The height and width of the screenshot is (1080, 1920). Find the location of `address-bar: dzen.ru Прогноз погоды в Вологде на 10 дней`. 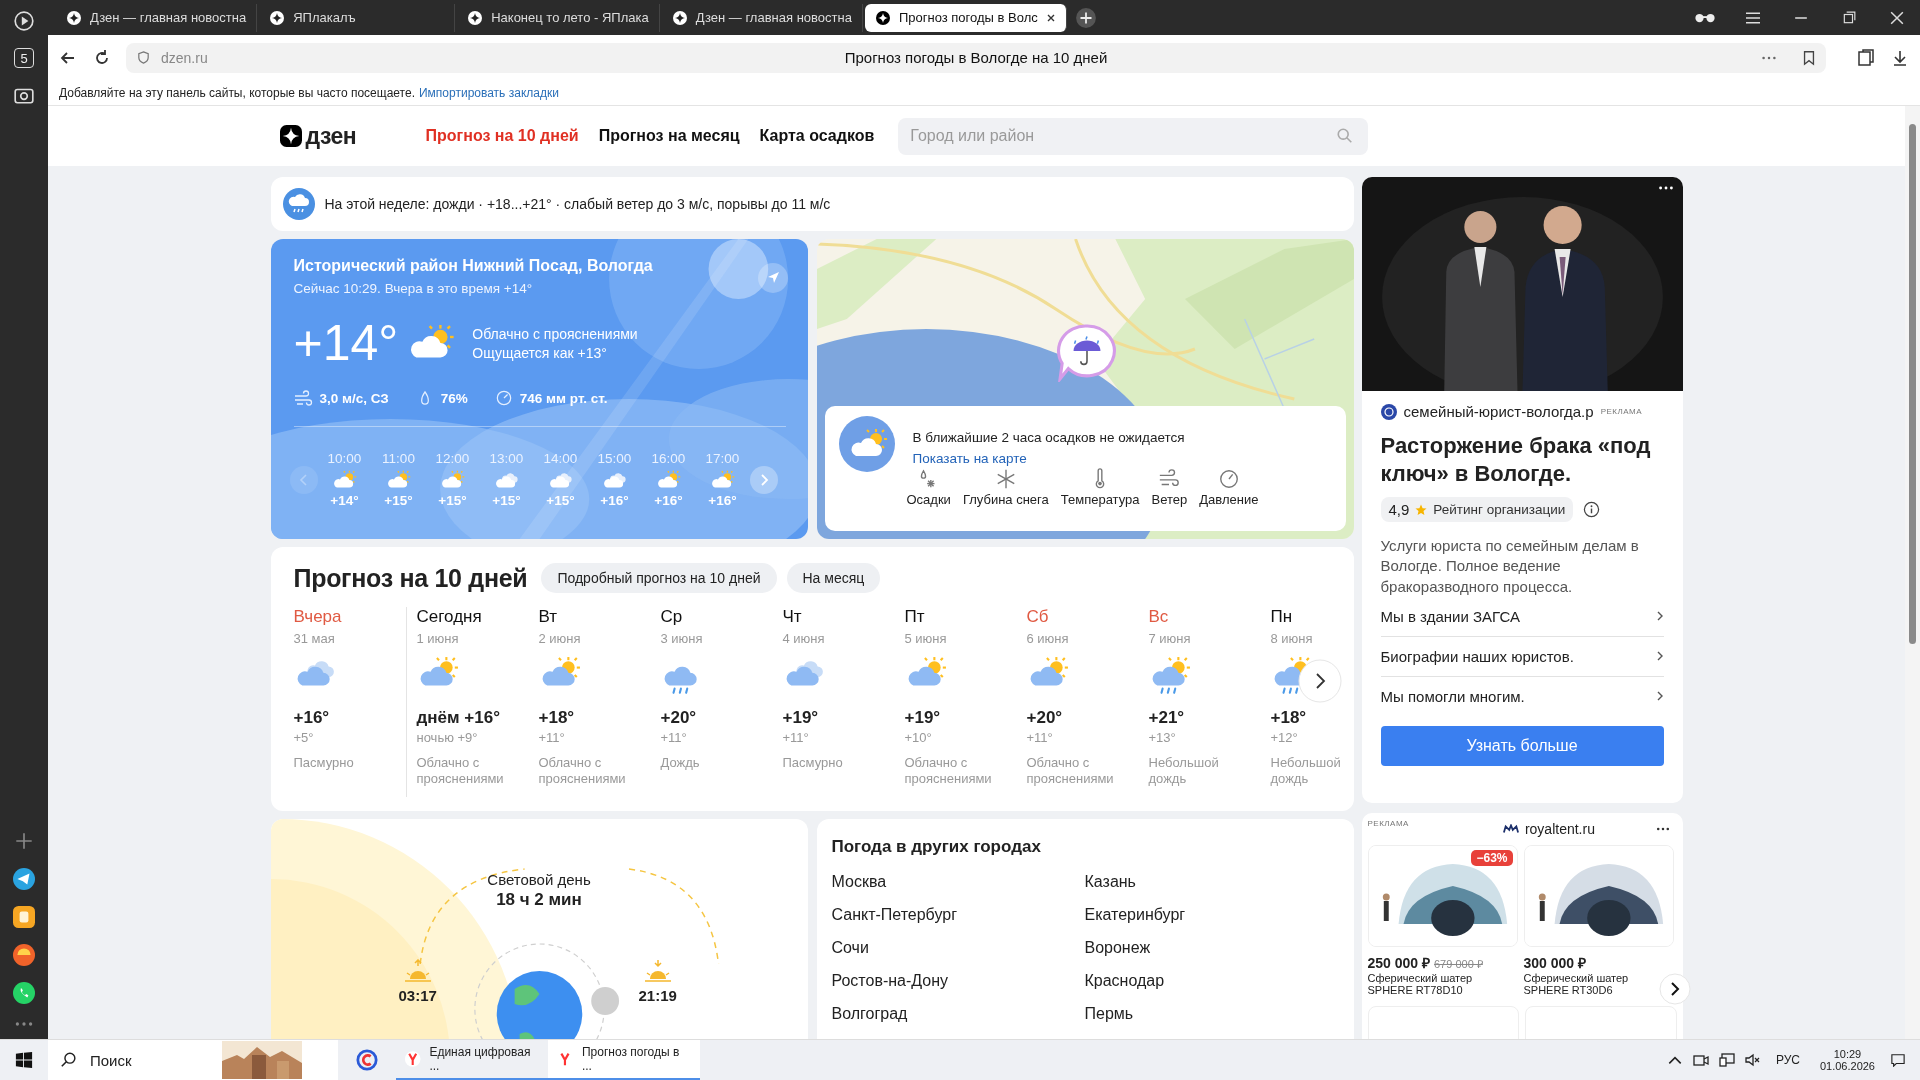

address-bar: dzen.ru Прогноз погоды в Вологде на 10 дней is located at coordinates (976, 57).